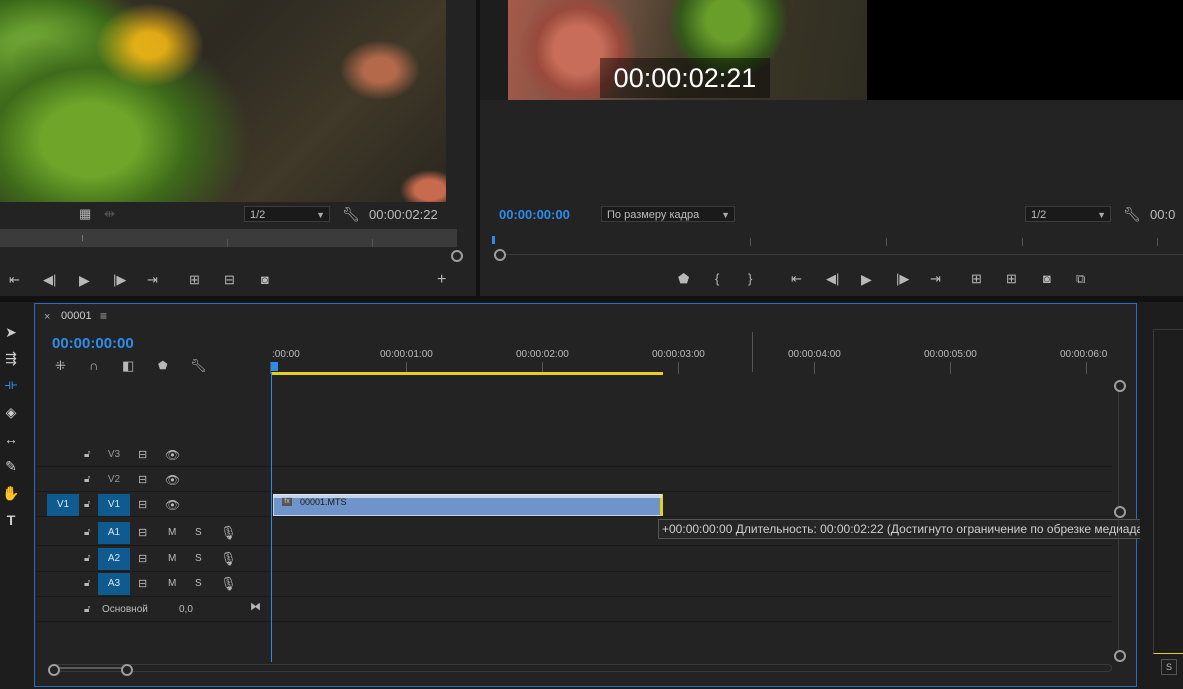 The image size is (1183, 689). I want to click on source-patch-v1: V1, so click(63, 505).